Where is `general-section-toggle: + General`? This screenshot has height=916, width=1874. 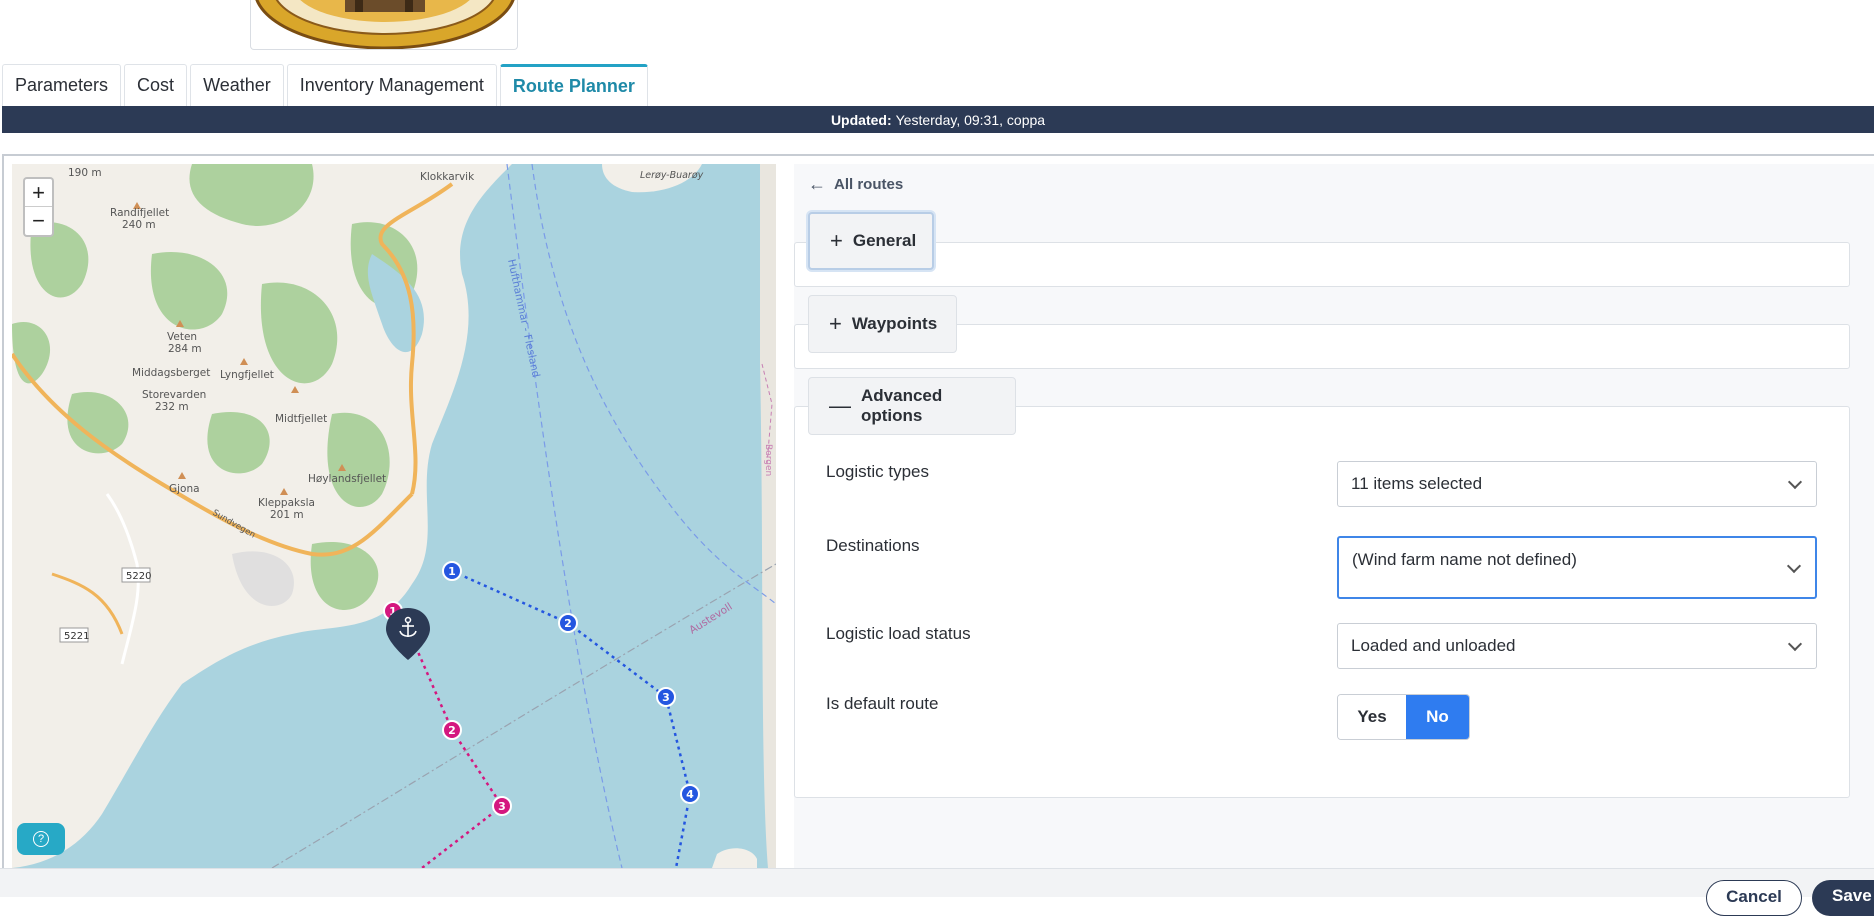 general-section-toggle: + General is located at coordinates (871, 241).